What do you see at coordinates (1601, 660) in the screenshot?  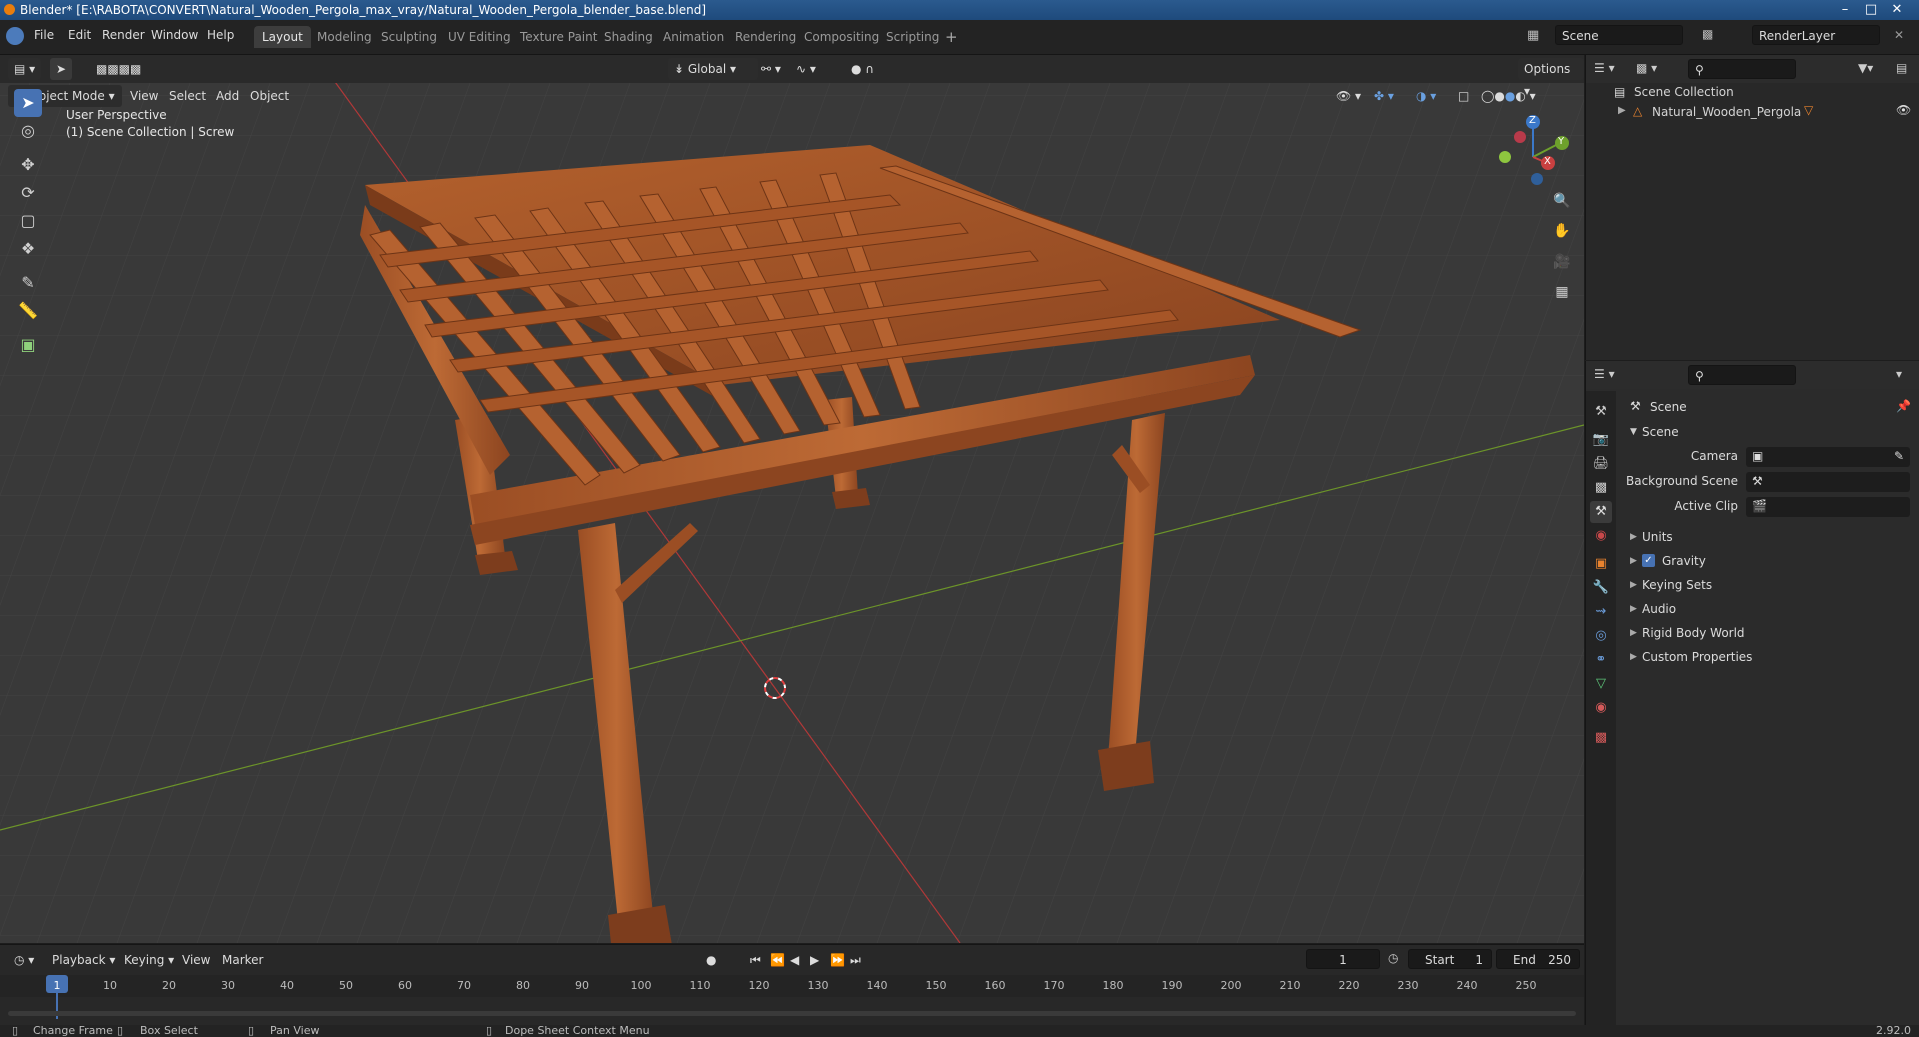 I see `constraints-tab-icon: ⚭` at bounding box center [1601, 660].